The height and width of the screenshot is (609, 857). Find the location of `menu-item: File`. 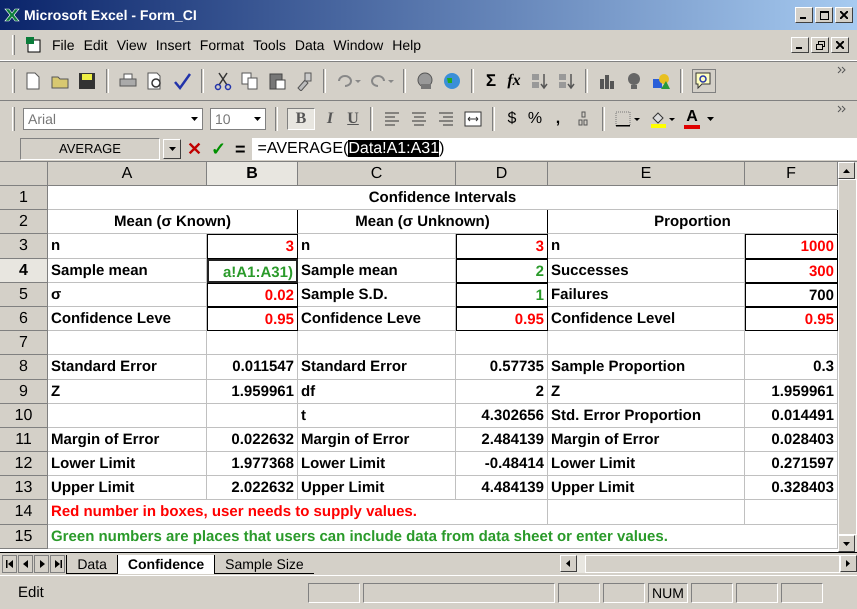

menu-item: File is located at coordinates (63, 45).